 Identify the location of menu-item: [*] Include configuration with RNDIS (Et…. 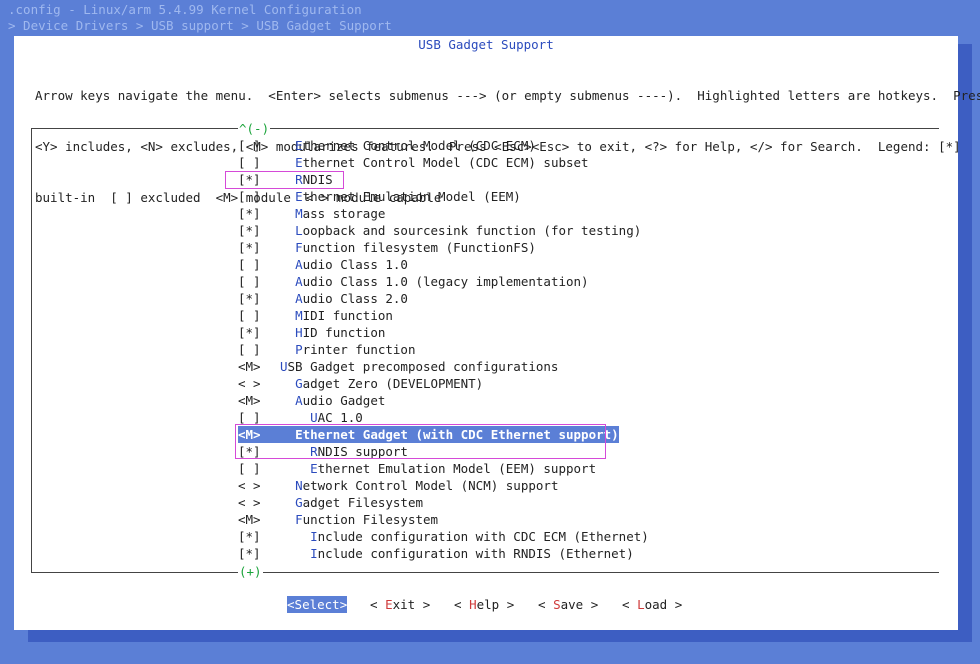
(436, 553).